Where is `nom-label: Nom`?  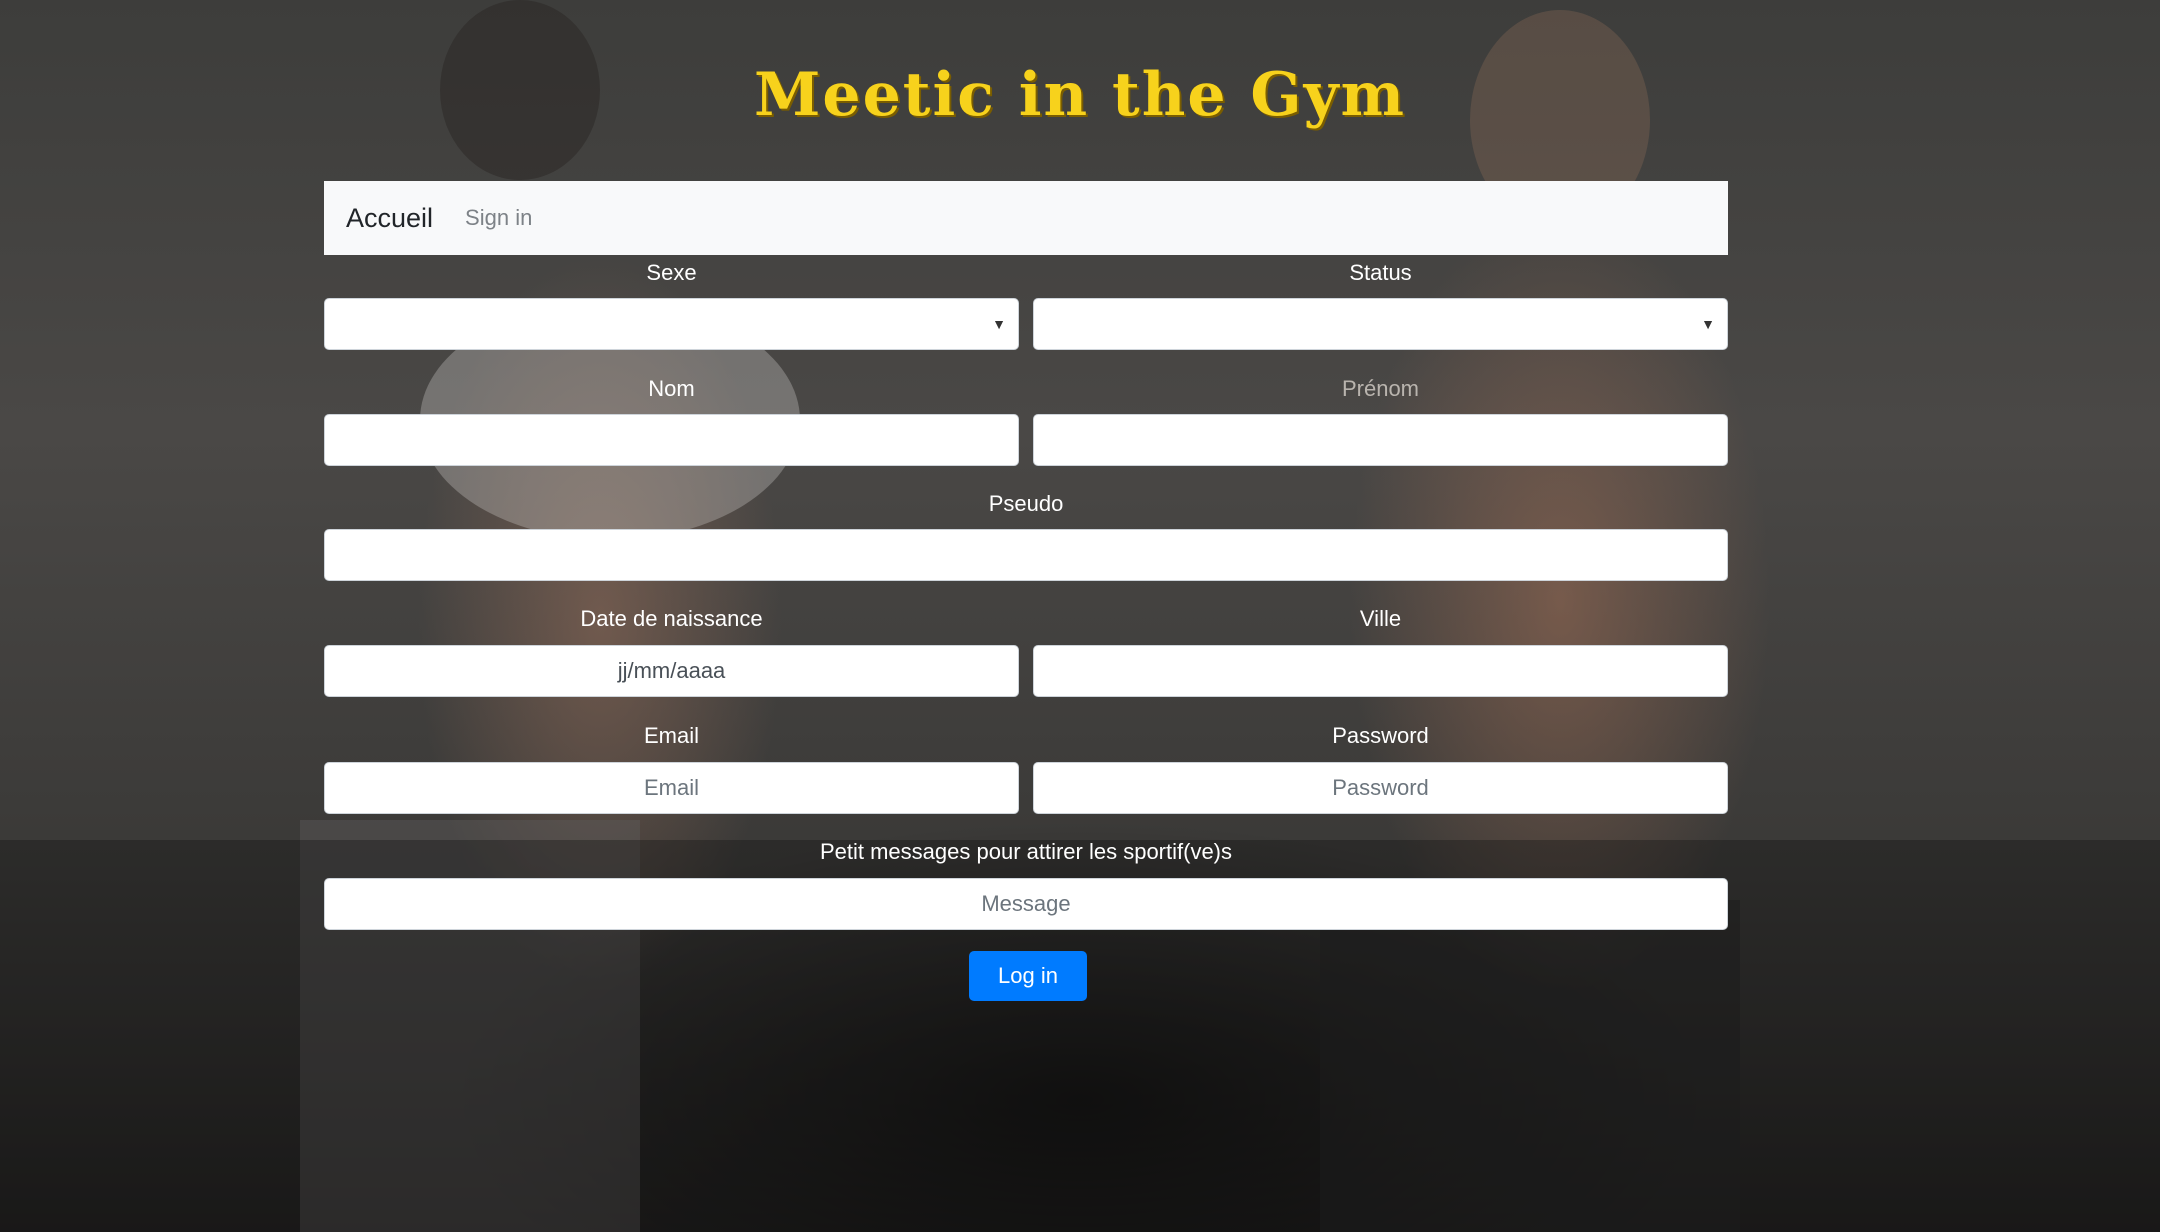
nom-label: Nom is located at coordinates (671, 388).